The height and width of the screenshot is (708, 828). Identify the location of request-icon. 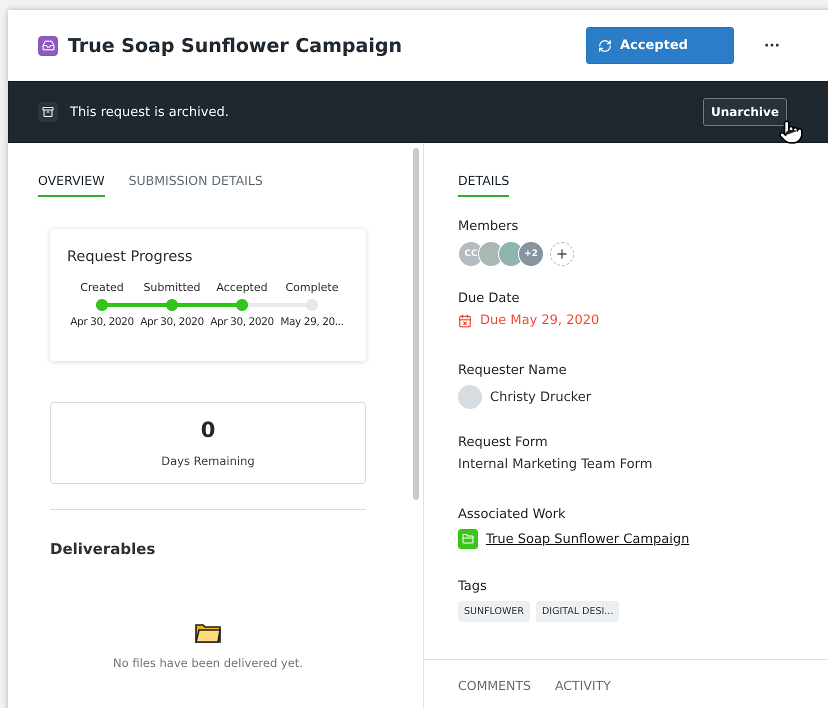
(48, 46).